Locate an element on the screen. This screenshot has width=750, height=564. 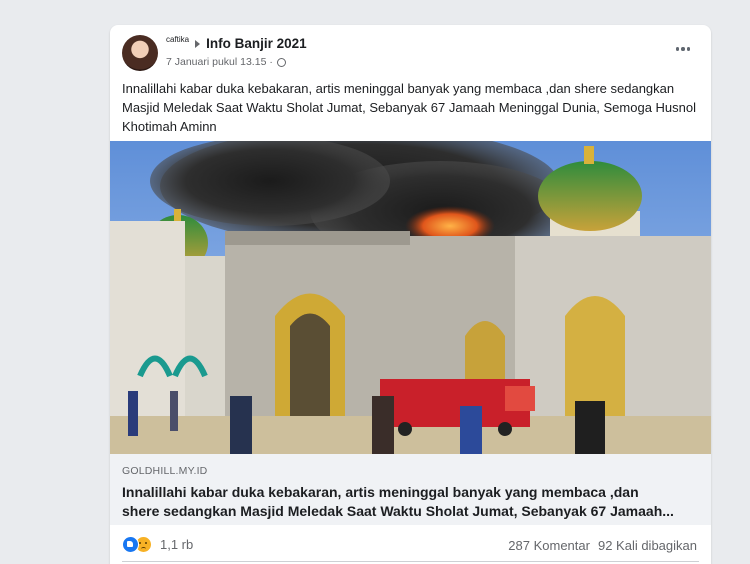
comments-count: 287 Komentar is located at coordinates (549, 545).